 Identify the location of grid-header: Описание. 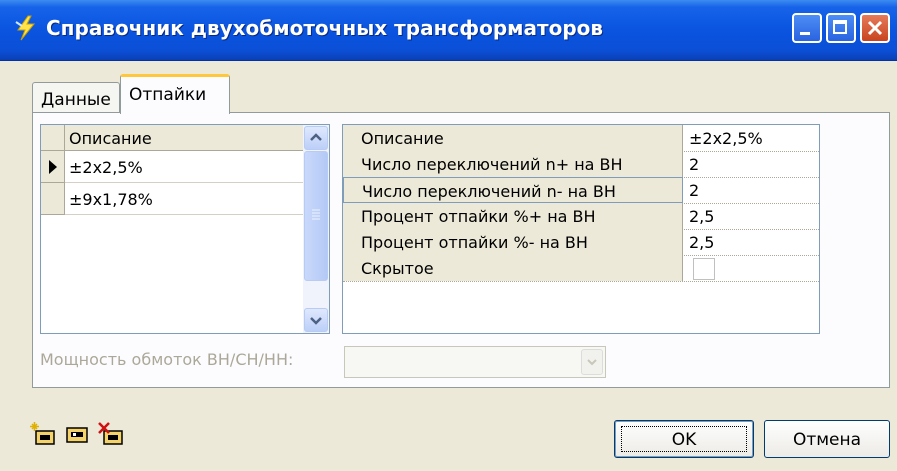
(172, 138).